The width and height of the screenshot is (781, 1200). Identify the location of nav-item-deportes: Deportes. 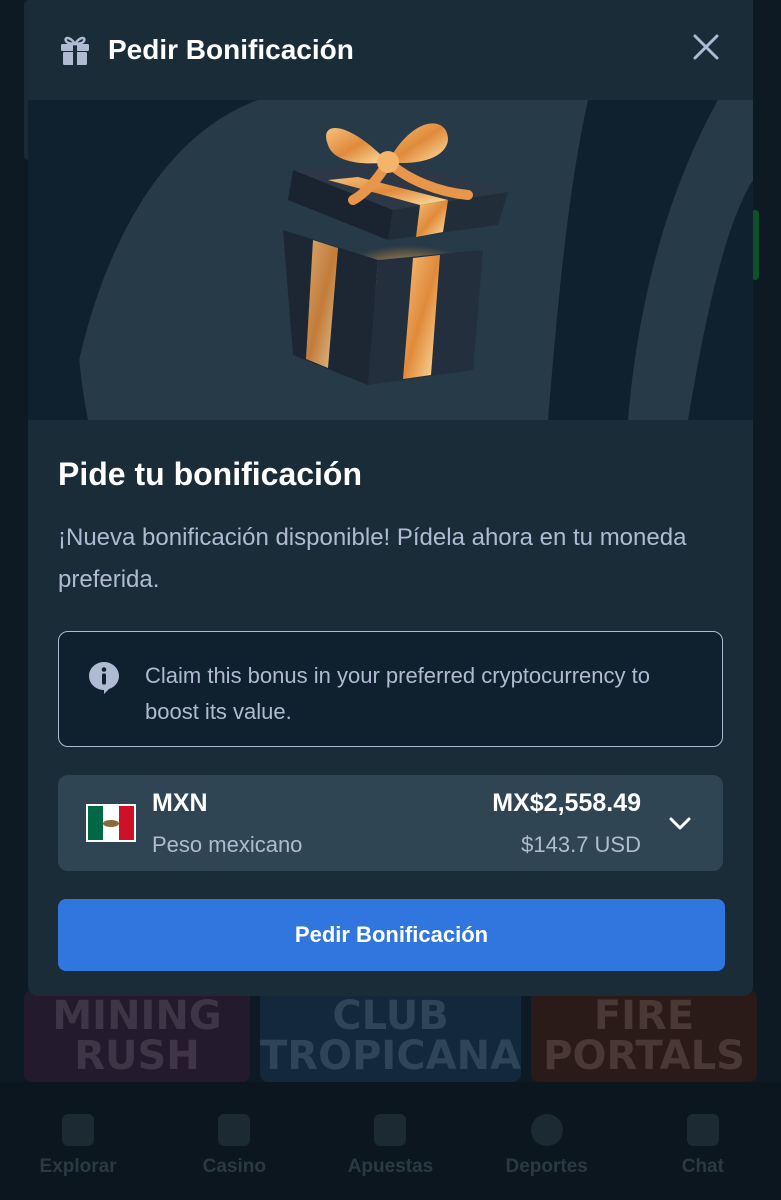
(547, 1146).